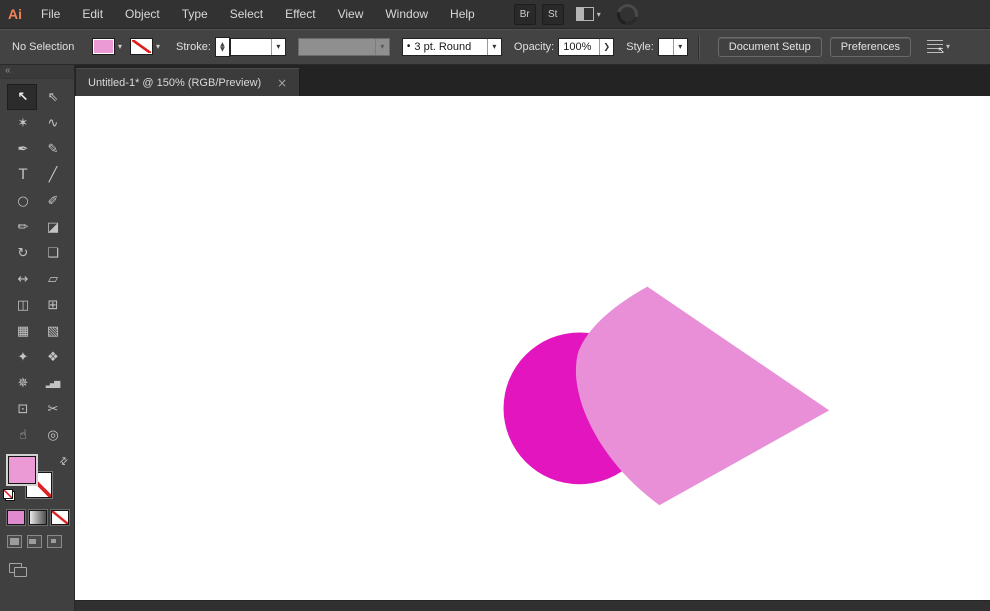  I want to click on magic-wand-tool: ✶, so click(22, 123).